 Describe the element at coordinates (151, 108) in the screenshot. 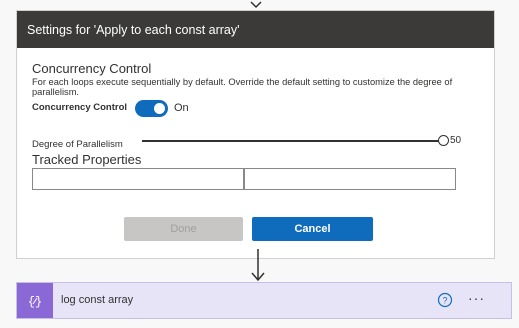

I see `concurrency-toggle` at that location.